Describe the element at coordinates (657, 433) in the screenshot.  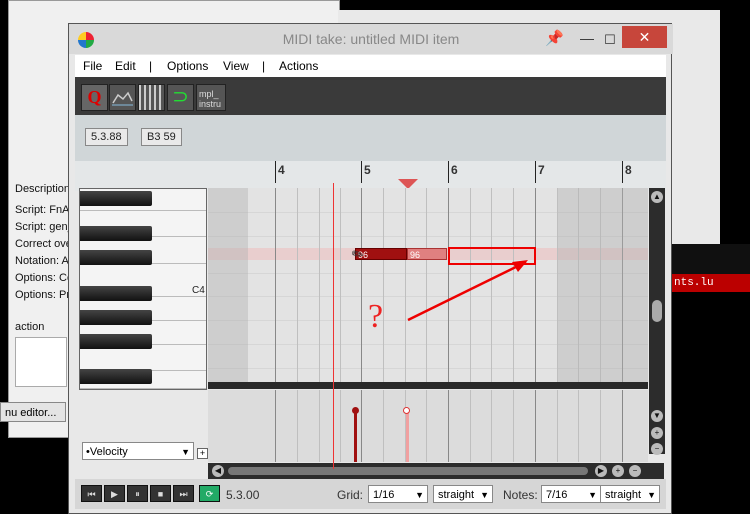
I see `zoom-in-icon: +` at that location.